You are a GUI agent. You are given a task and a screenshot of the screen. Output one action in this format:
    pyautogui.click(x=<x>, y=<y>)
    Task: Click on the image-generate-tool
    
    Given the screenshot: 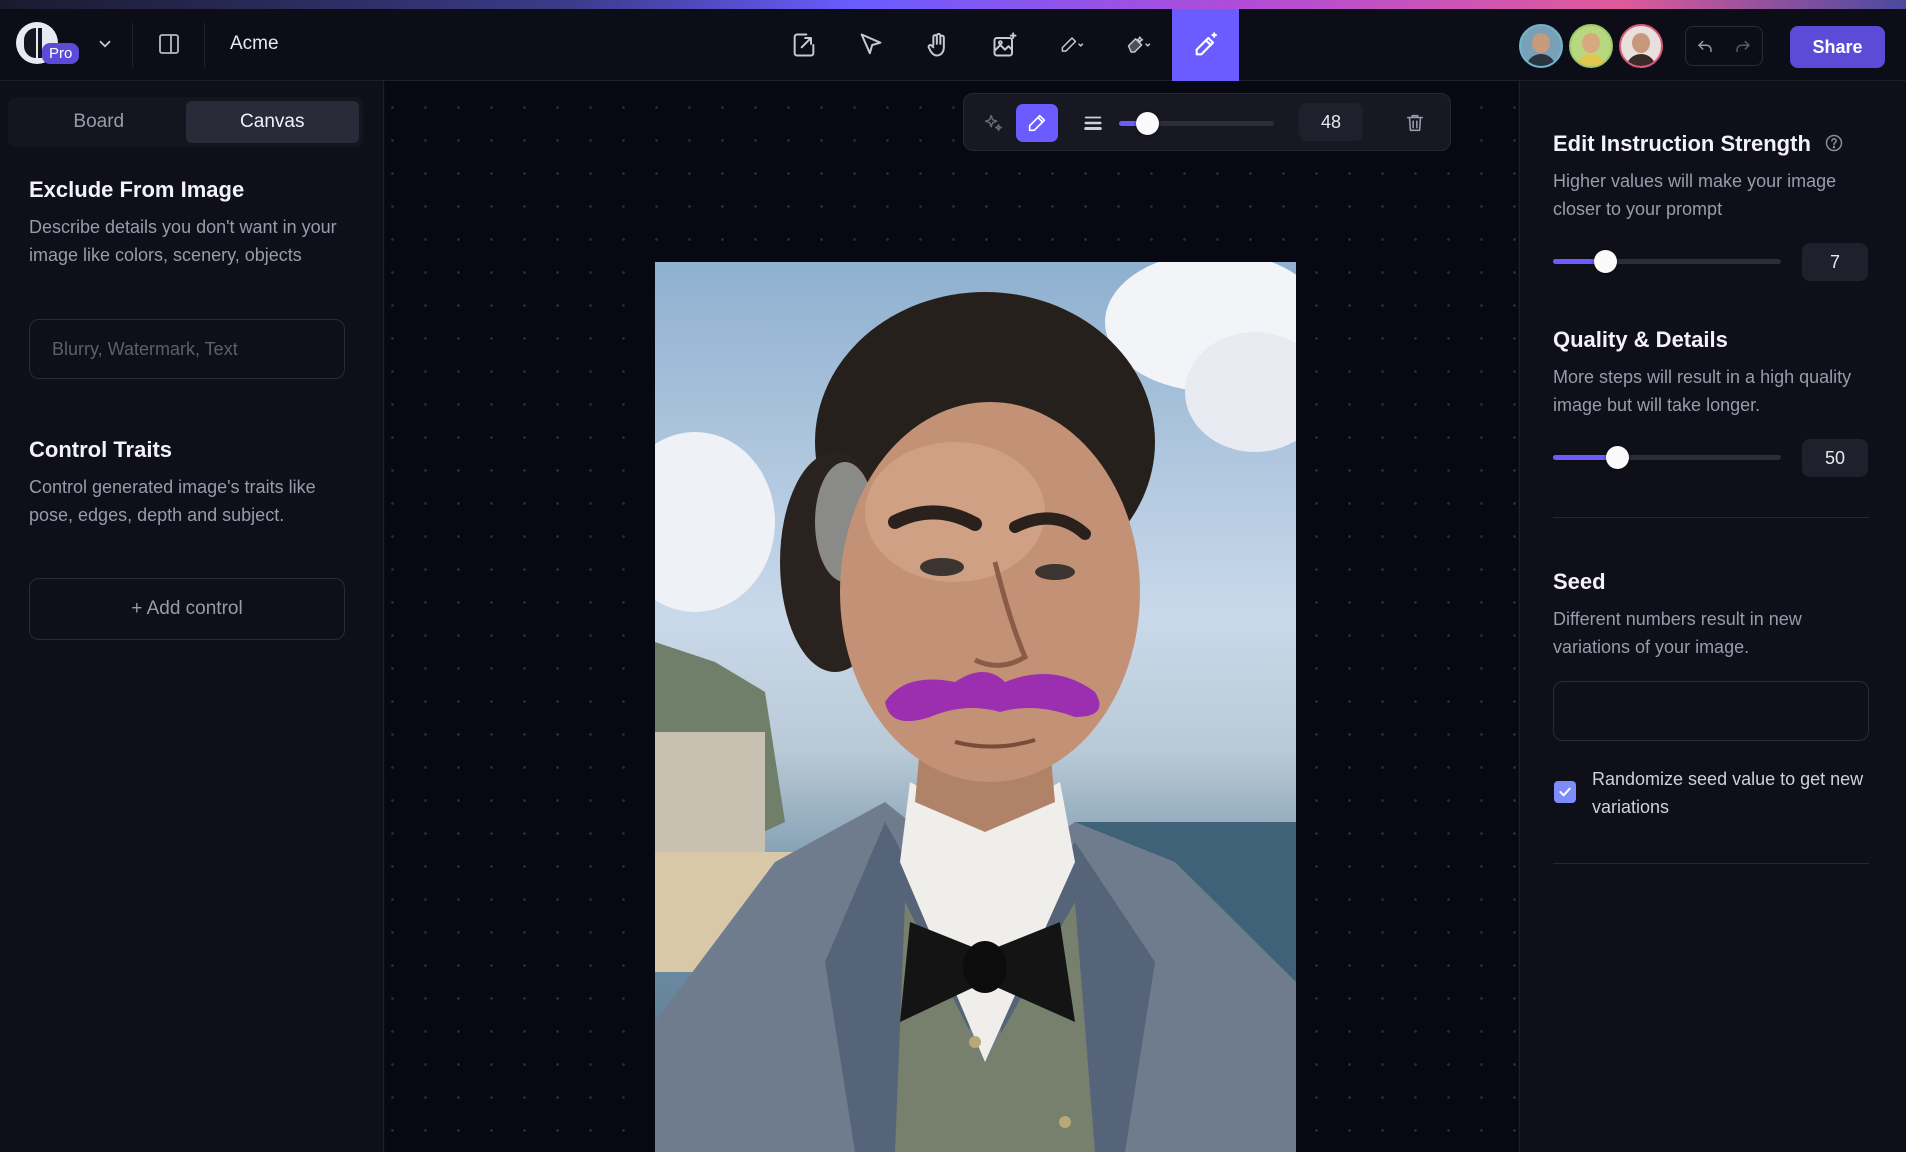 What is the action you would take?
    pyautogui.click(x=1004, y=45)
    